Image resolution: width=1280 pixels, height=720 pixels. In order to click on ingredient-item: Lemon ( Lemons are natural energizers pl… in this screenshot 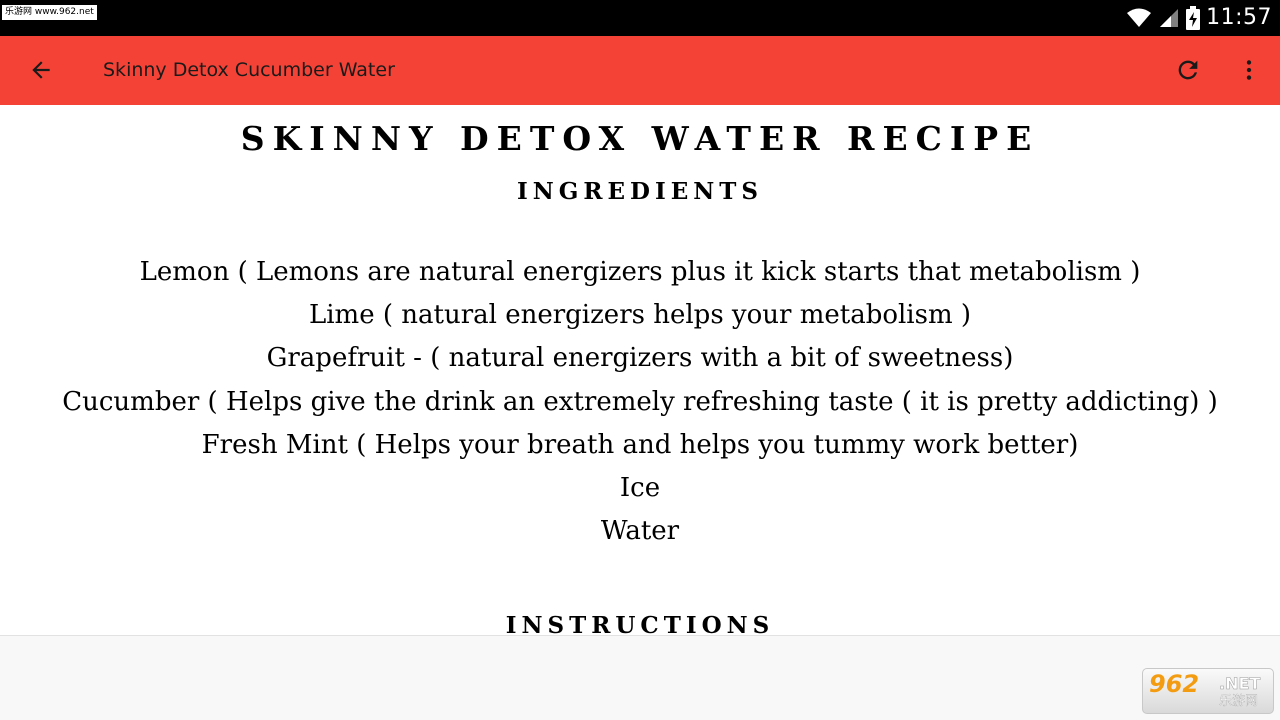, I will do `click(640, 272)`.